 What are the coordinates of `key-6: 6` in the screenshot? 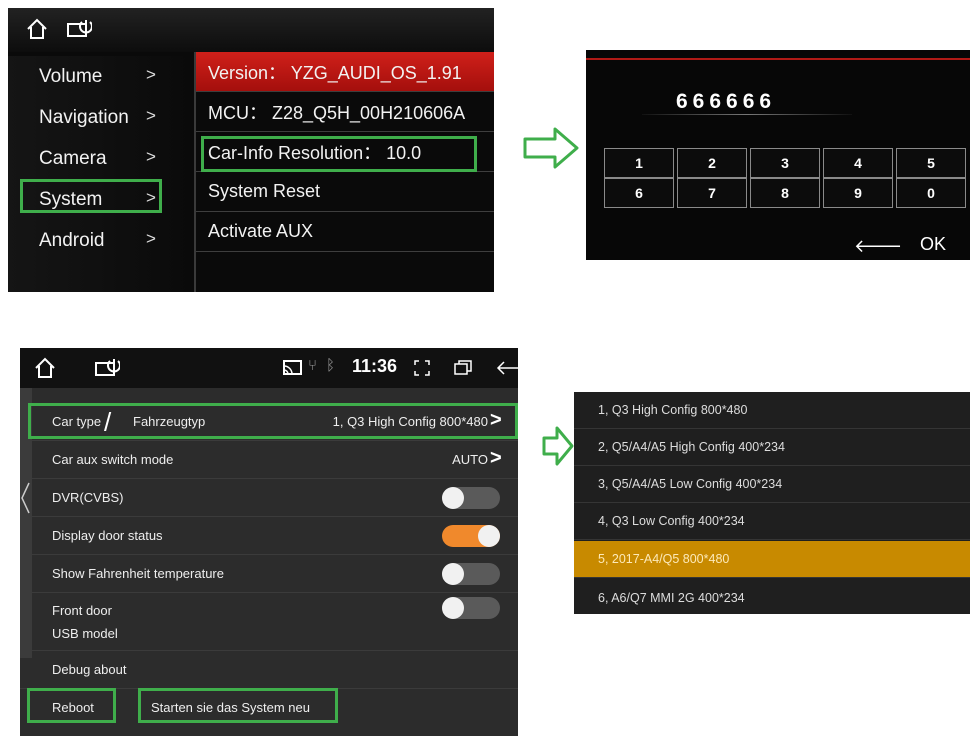 It's located at (639, 193).